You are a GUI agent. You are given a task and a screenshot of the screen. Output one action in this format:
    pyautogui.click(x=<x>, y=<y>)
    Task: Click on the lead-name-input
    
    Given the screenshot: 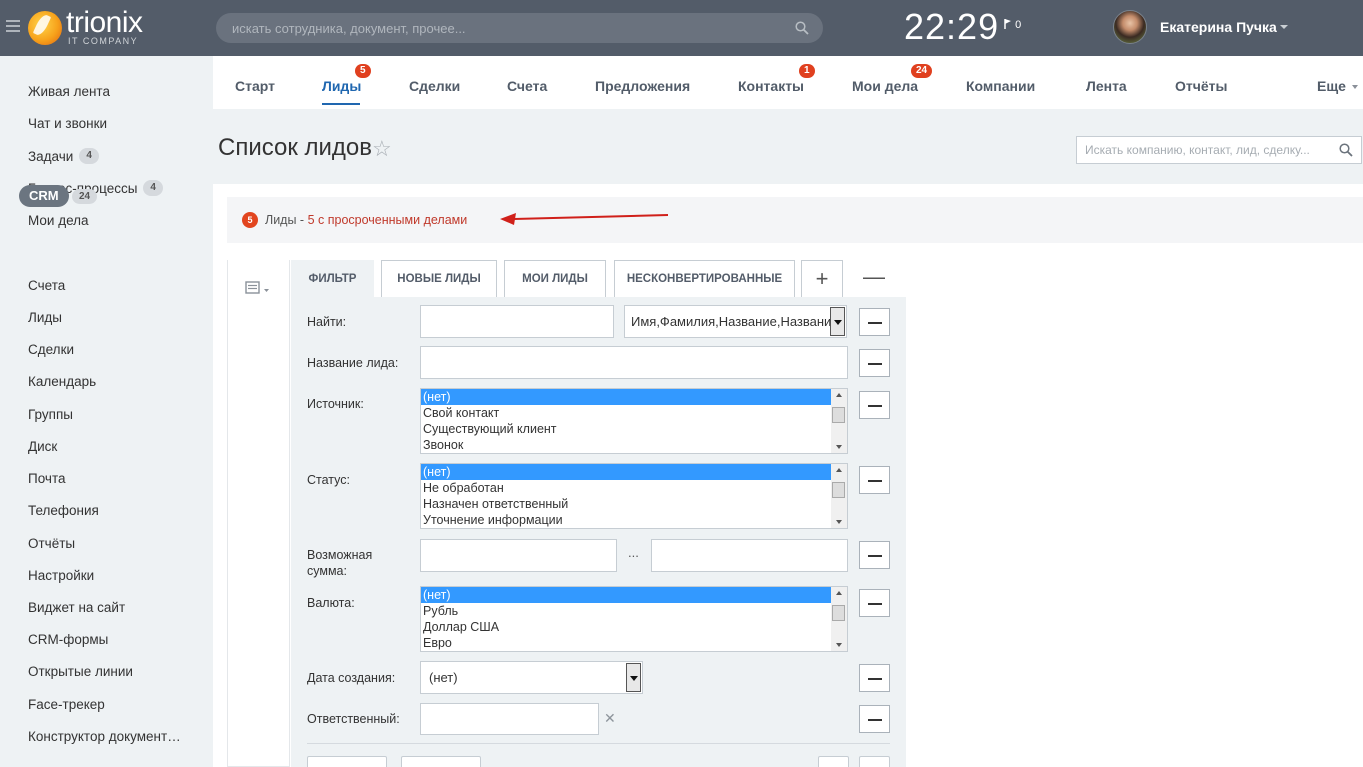 What is the action you would take?
    pyautogui.click(x=634, y=362)
    